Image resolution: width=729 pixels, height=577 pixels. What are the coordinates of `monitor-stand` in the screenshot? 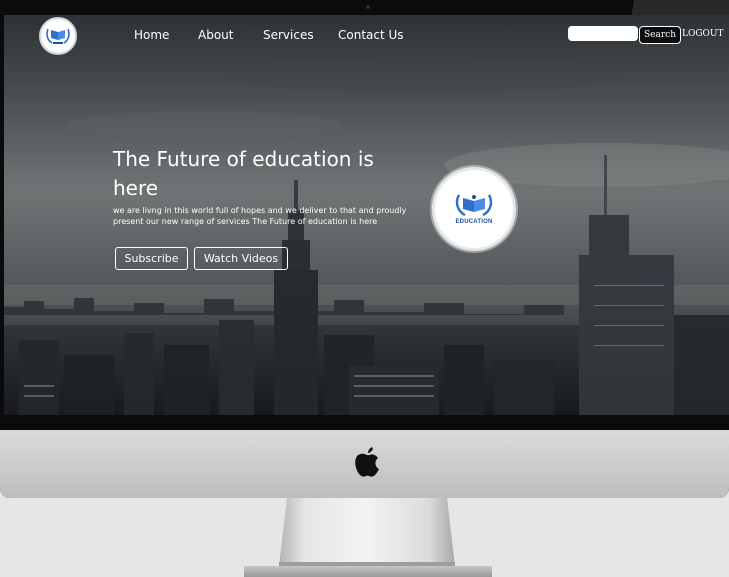 It's located at (367, 532).